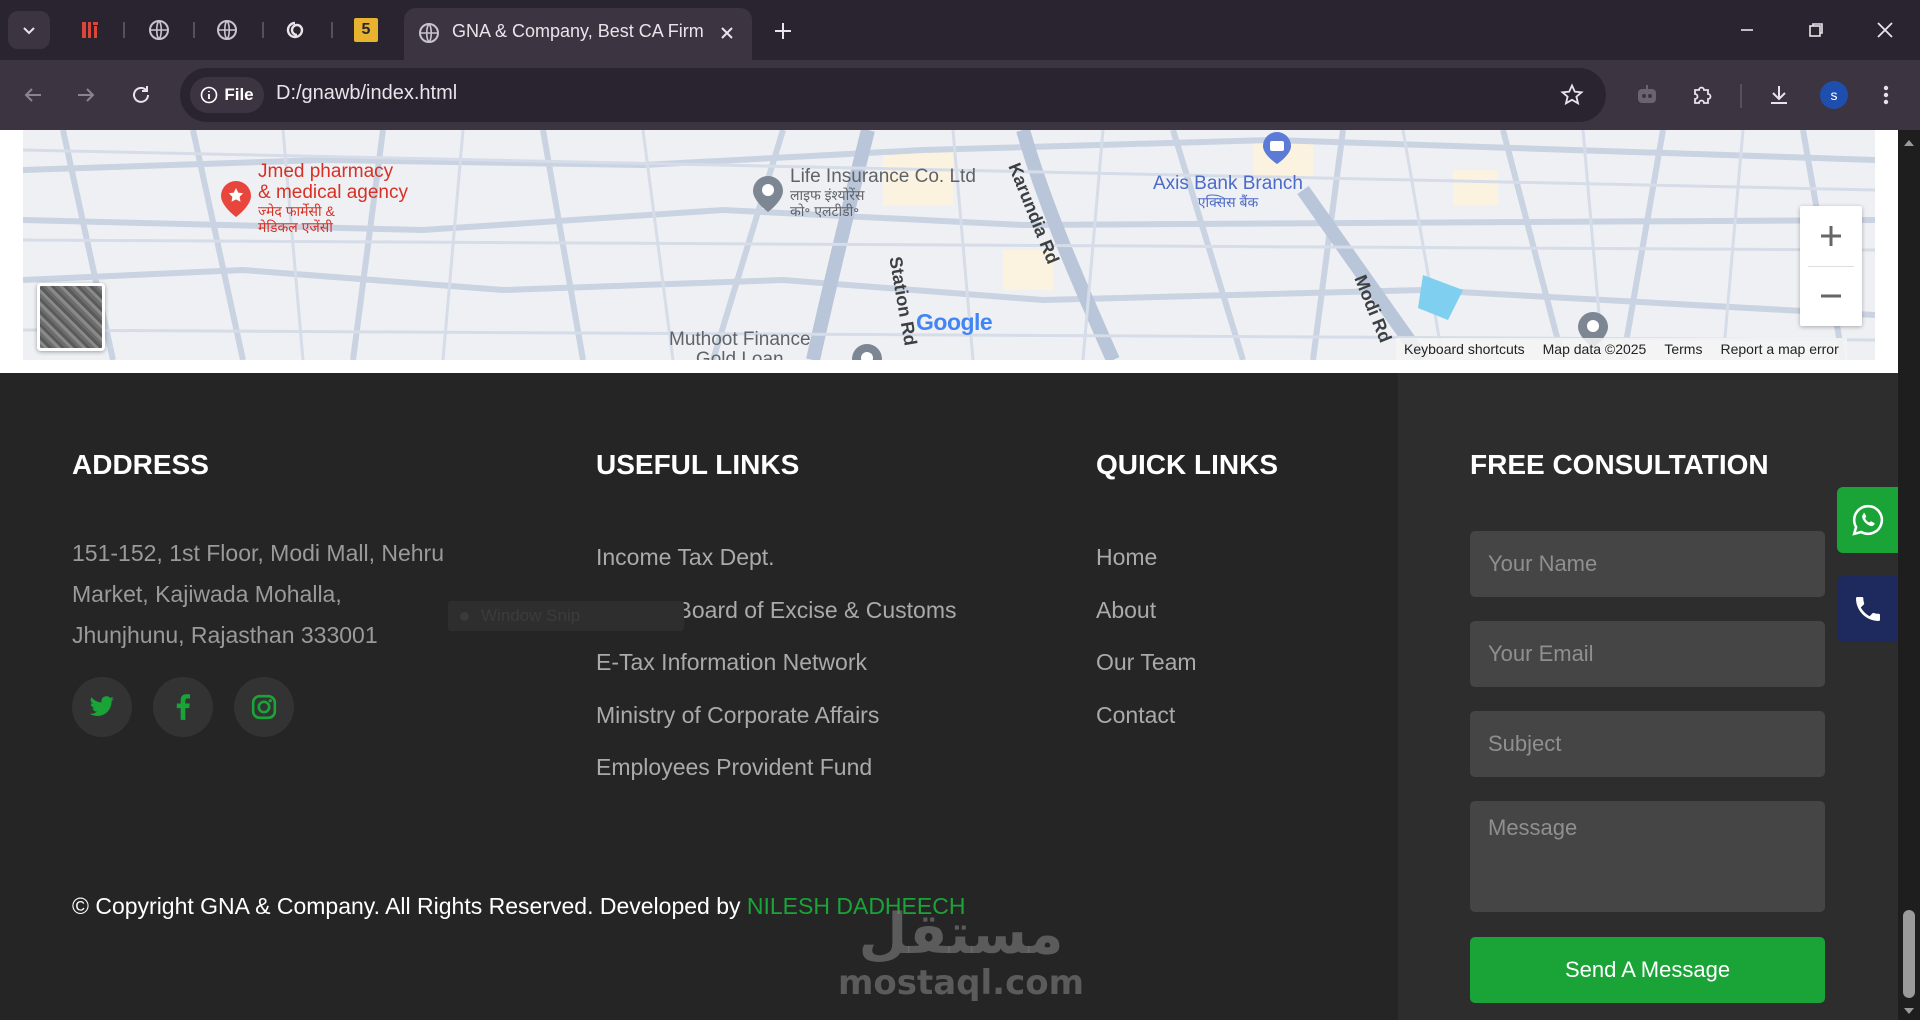  I want to click on quick-link-contact: Contact, so click(1146, 715).